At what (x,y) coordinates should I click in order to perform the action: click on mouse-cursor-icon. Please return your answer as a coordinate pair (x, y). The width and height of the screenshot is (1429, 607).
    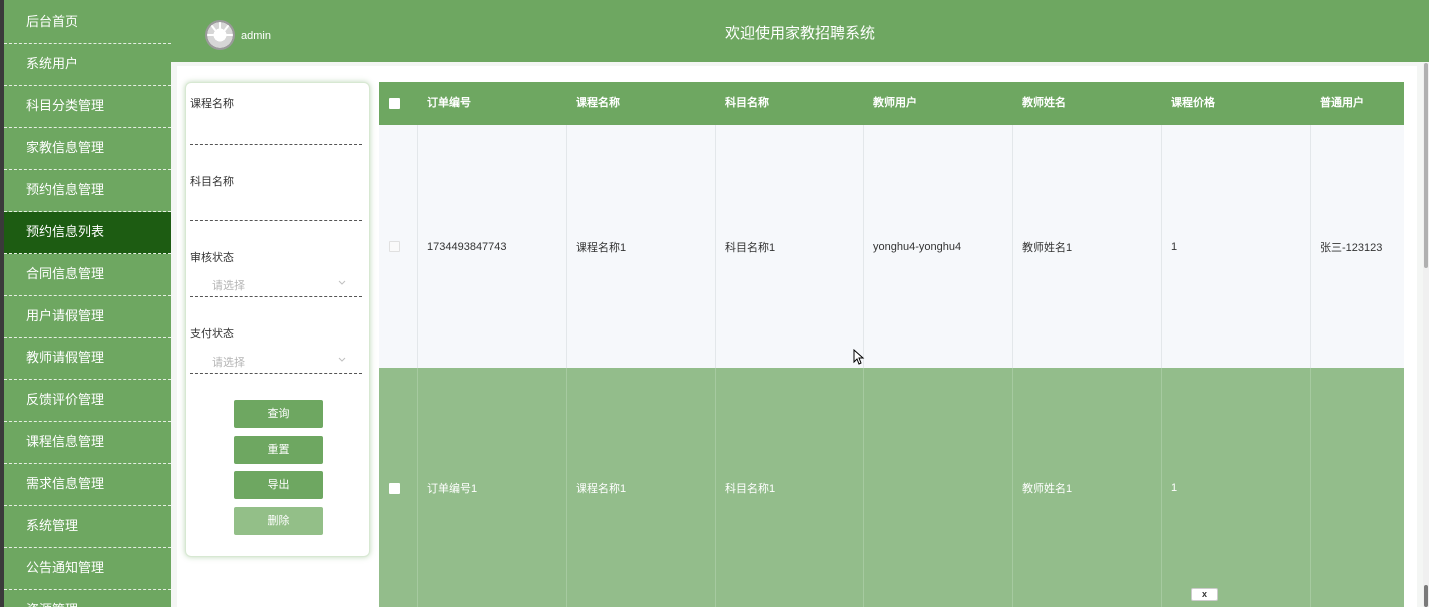
    Looking at the image, I should click on (859, 357).